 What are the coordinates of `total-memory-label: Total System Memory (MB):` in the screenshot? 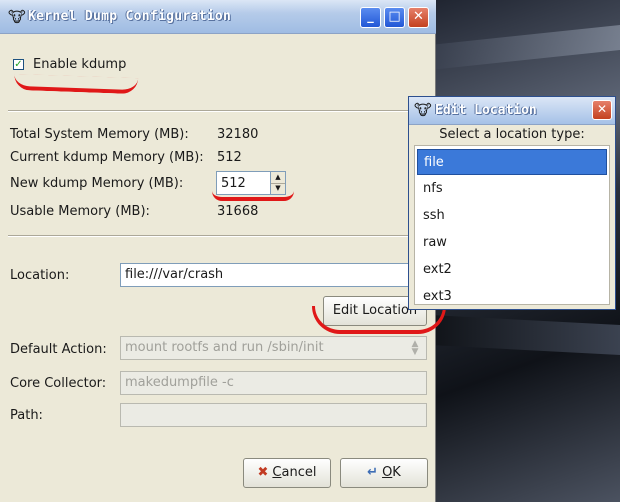 It's located at (99, 134).